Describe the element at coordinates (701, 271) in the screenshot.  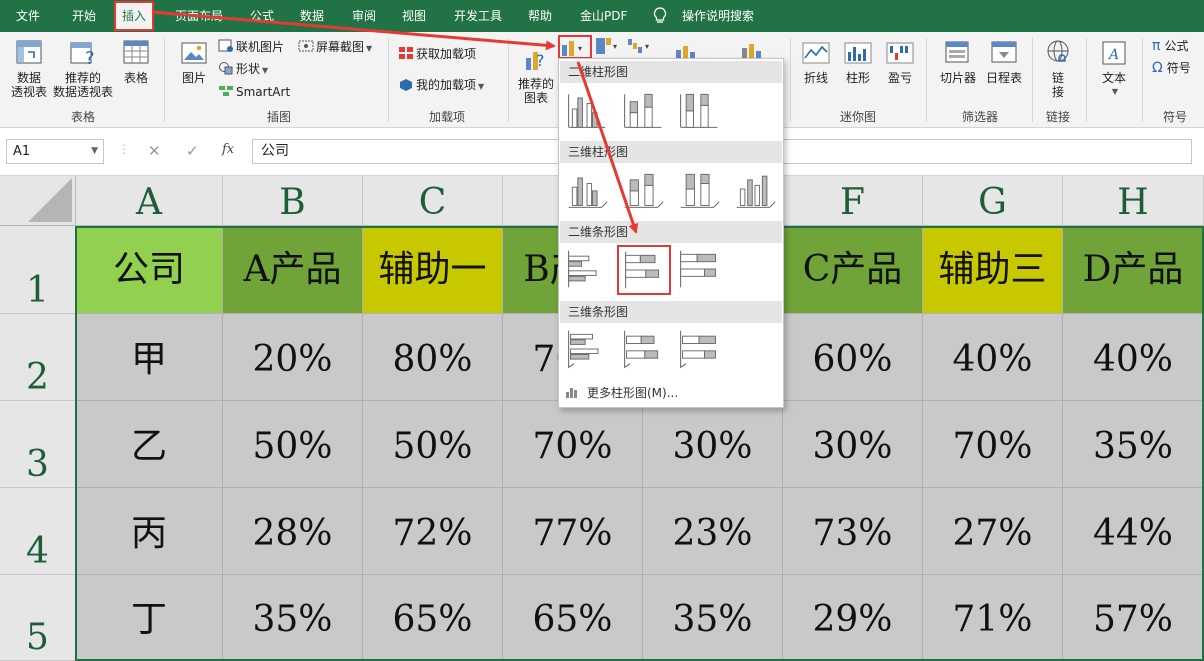
I see `stacked-100-bar-option` at that location.